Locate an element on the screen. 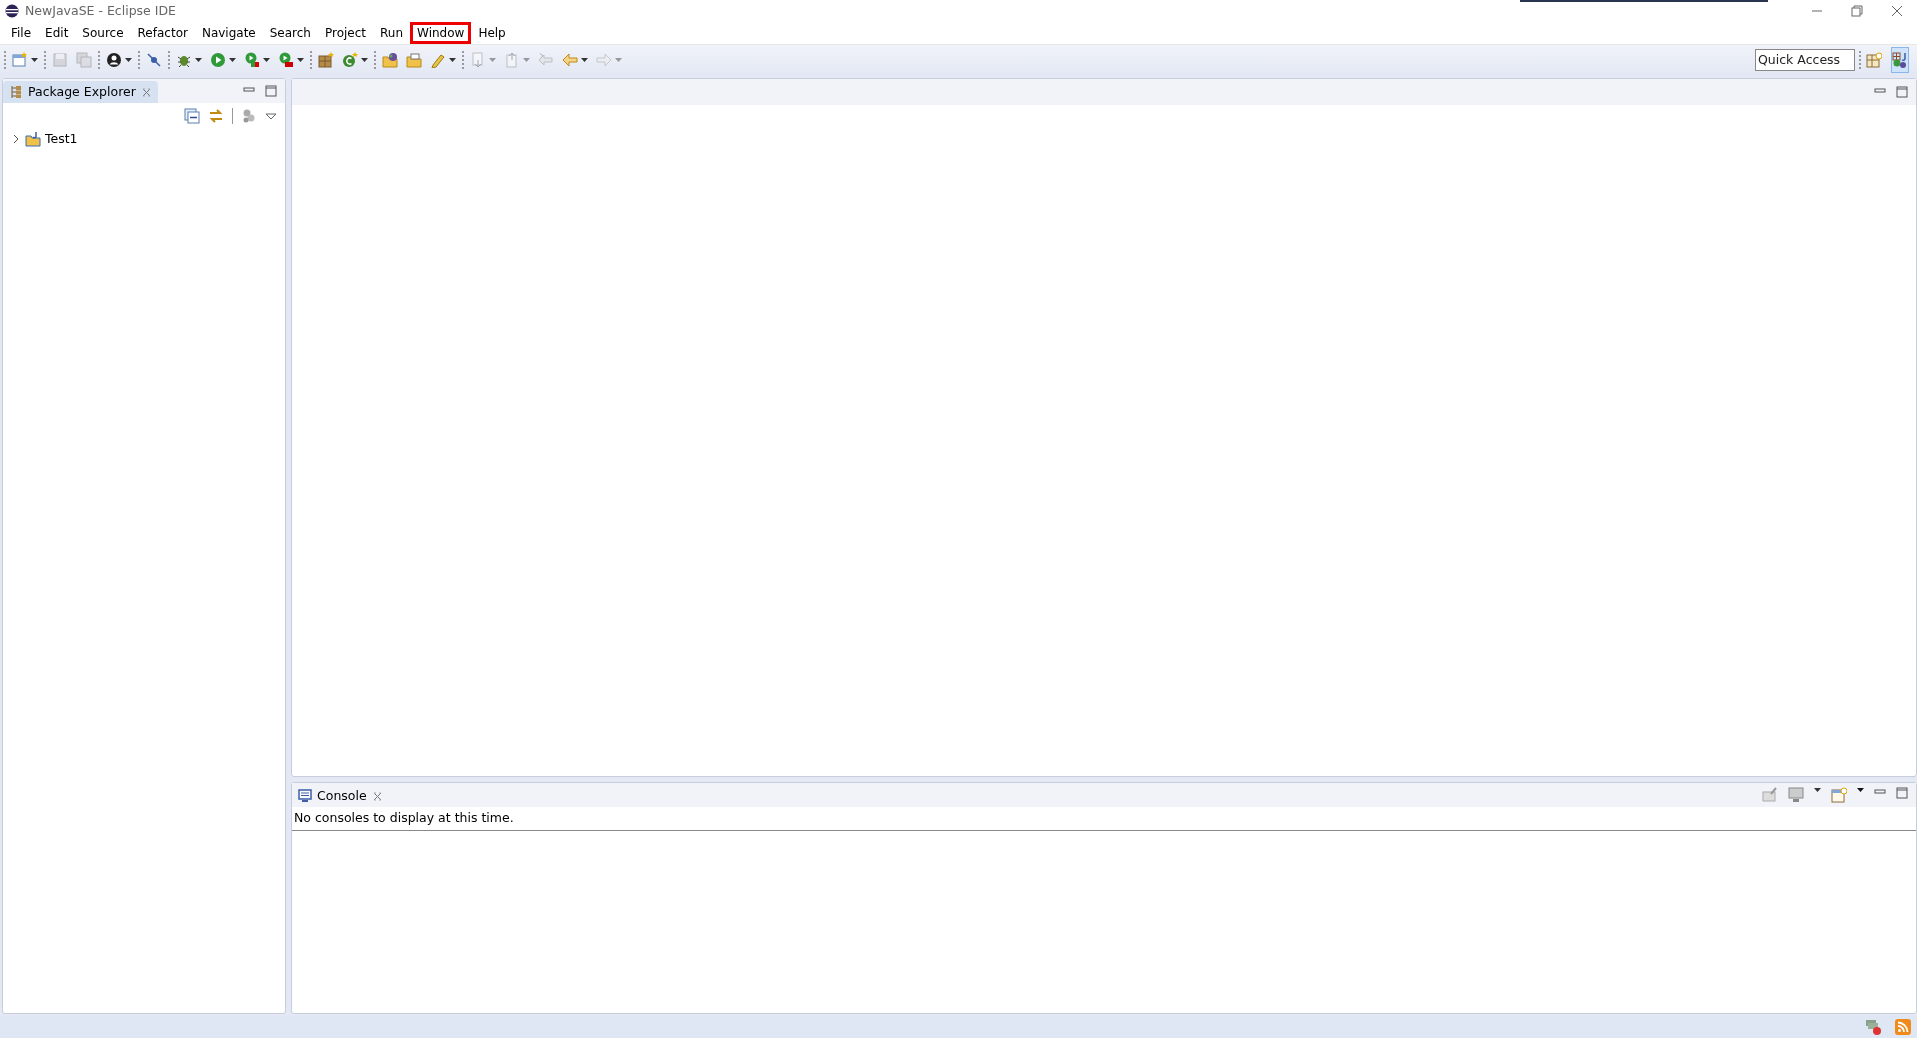 The image size is (1917, 1038). floppy-stack-icon is located at coordinates (84, 59).